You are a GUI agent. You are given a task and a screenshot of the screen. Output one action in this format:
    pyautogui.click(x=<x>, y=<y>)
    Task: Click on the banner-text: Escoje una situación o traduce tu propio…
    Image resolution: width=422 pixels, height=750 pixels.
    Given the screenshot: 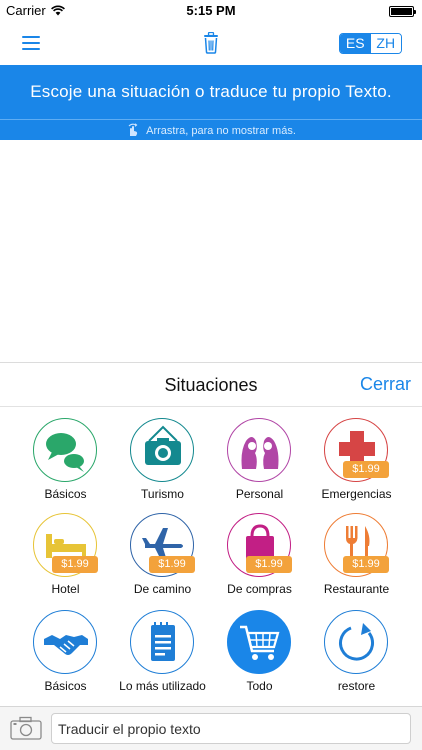 What is the action you would take?
    pyautogui.click(x=211, y=91)
    